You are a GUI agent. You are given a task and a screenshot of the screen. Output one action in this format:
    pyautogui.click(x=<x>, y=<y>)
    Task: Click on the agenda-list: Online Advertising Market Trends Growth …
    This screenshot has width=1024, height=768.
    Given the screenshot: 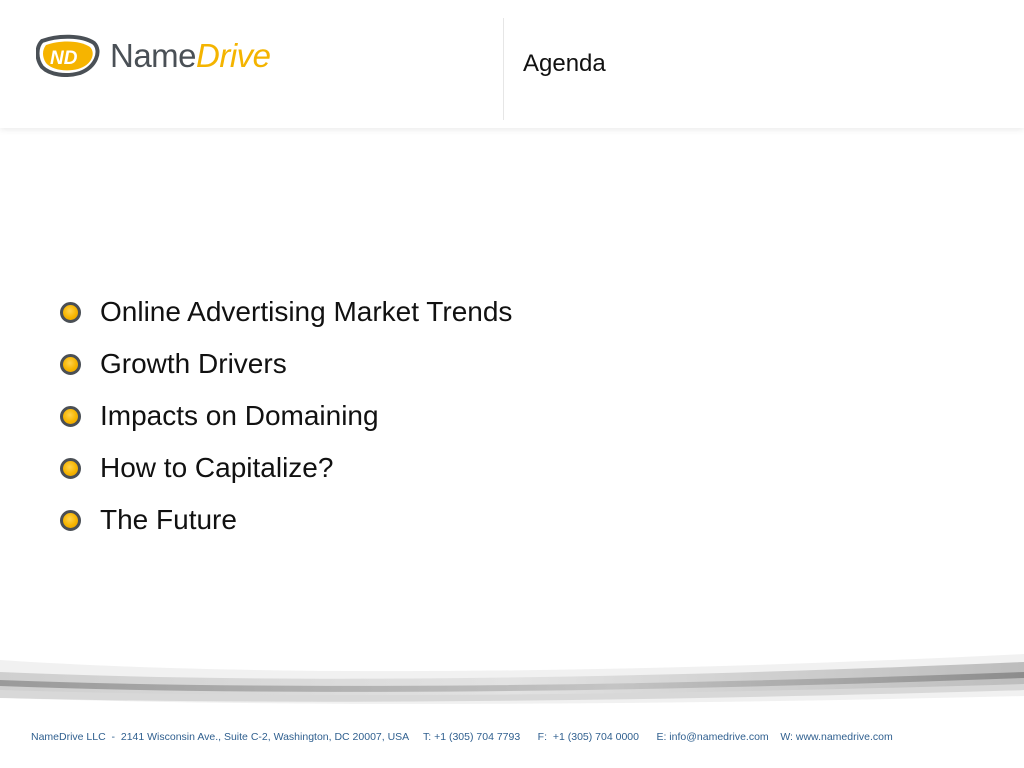 What is the action you would take?
    pyautogui.click(x=286, y=416)
    